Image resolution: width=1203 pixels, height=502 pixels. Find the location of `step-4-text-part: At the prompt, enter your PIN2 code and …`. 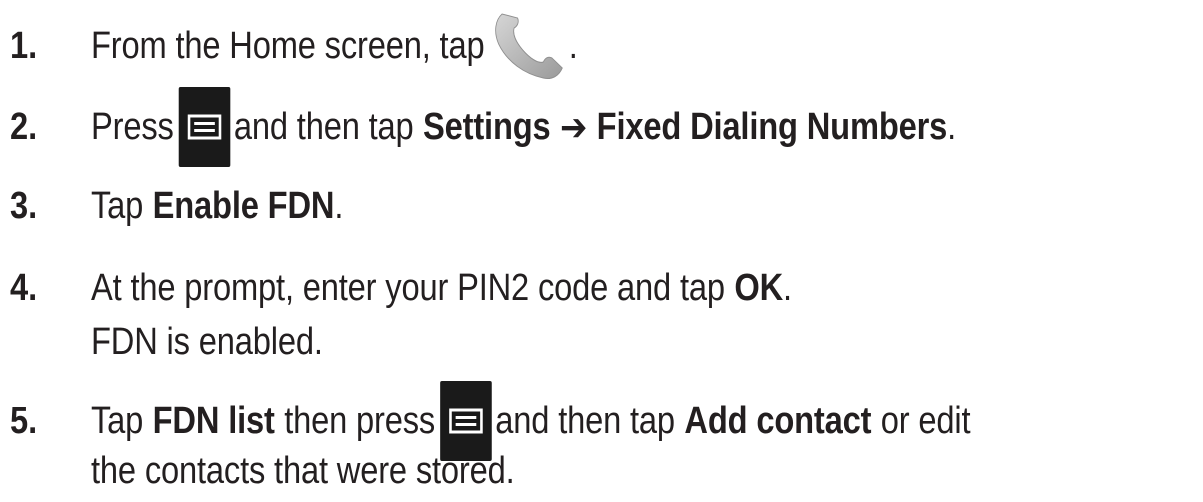

step-4-text-part: At the prompt, enter your PIN2 code and … is located at coordinates (408, 287).